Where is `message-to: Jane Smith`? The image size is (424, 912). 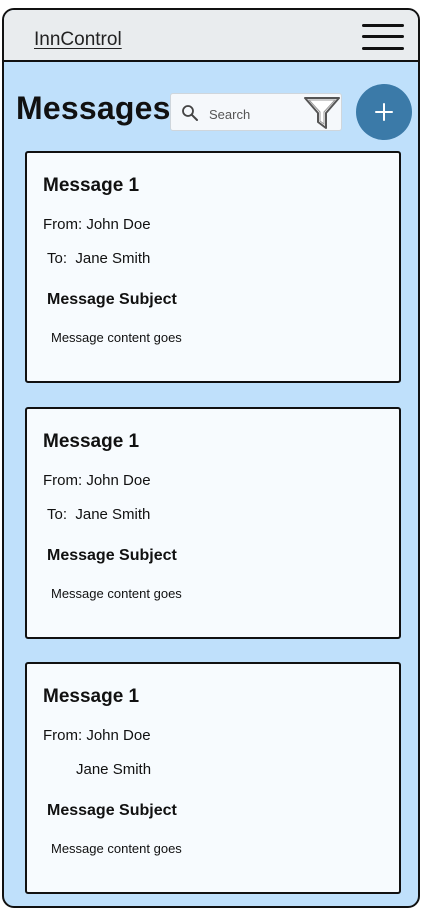
message-to: Jane Smith is located at coordinates (113, 769).